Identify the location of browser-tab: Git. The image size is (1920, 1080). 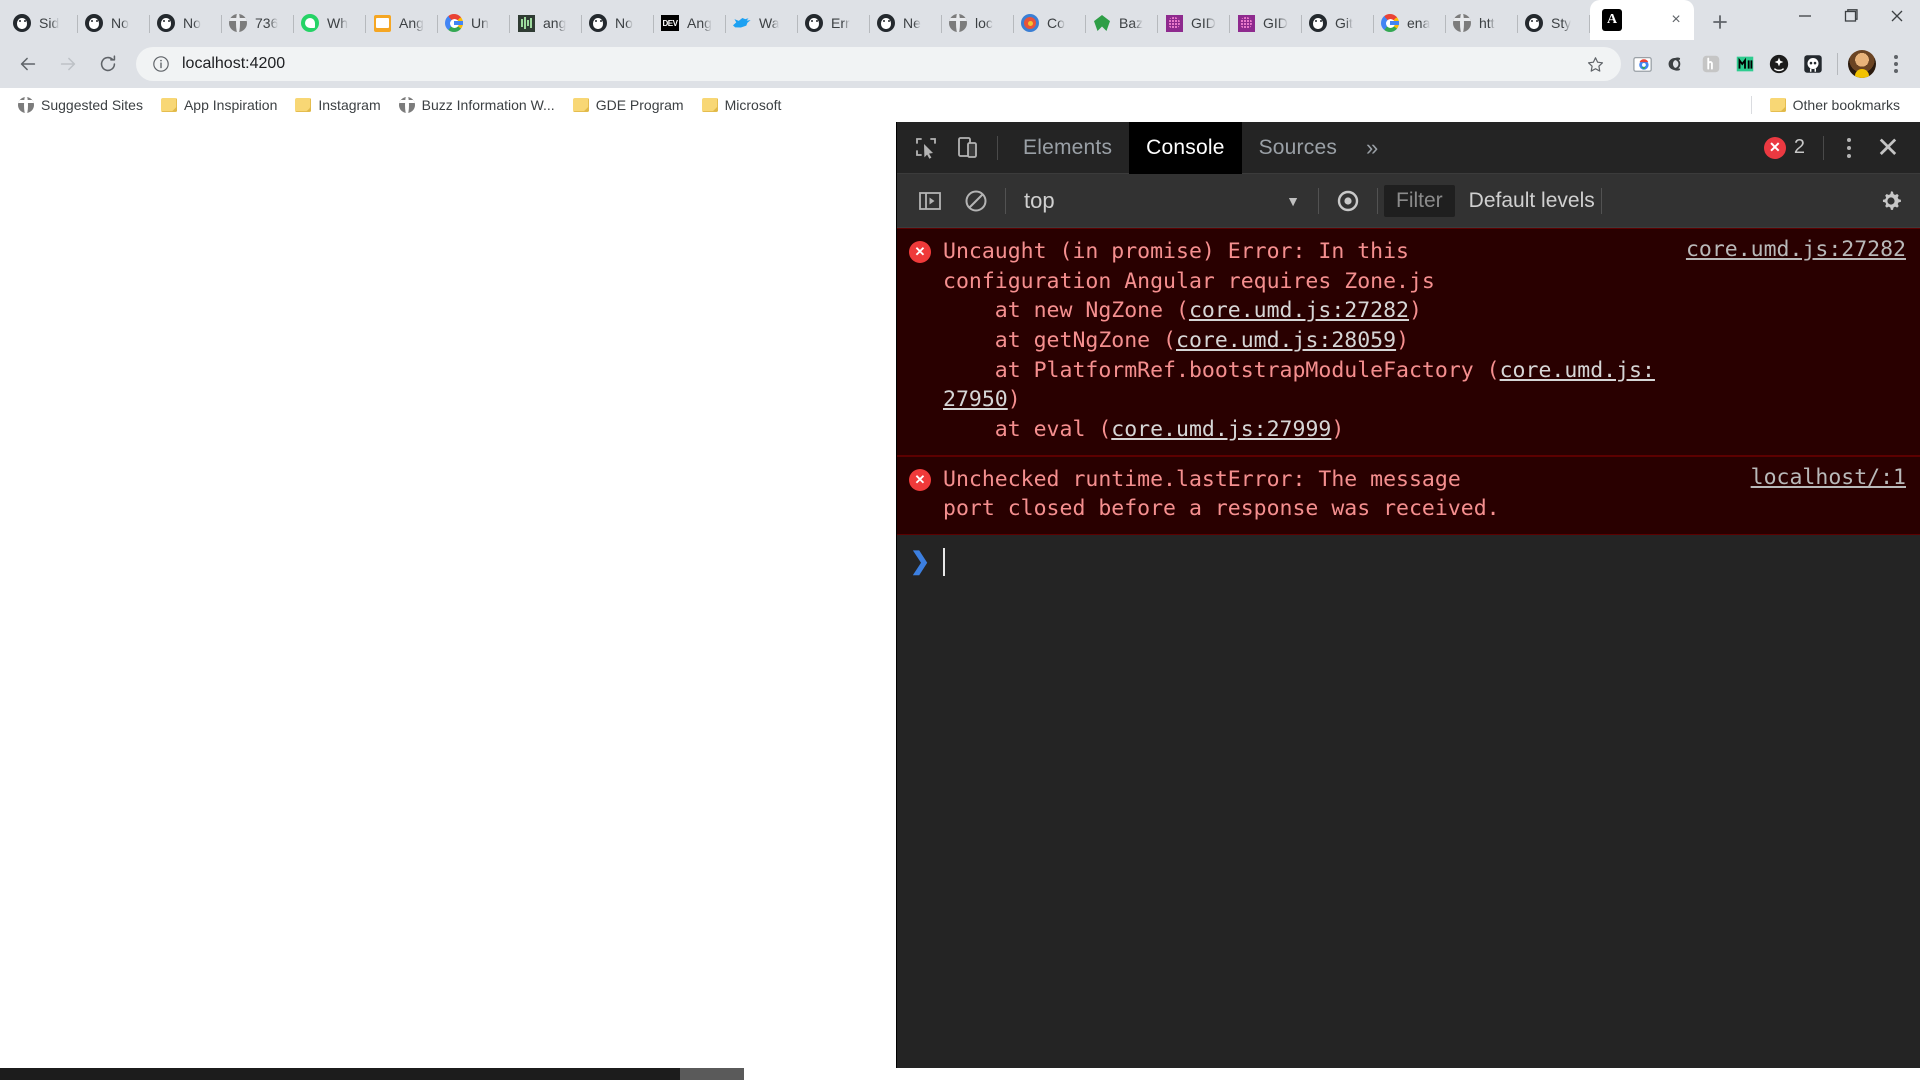
(1338, 23).